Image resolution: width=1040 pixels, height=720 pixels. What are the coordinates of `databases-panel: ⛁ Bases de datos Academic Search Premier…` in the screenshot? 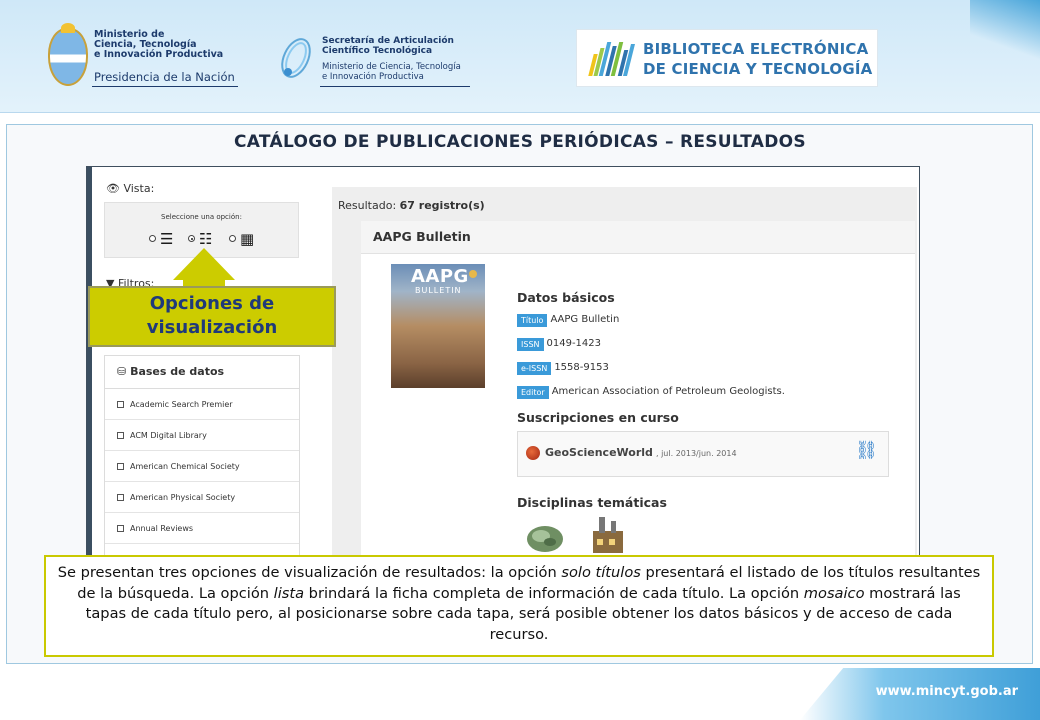 It's located at (202, 456).